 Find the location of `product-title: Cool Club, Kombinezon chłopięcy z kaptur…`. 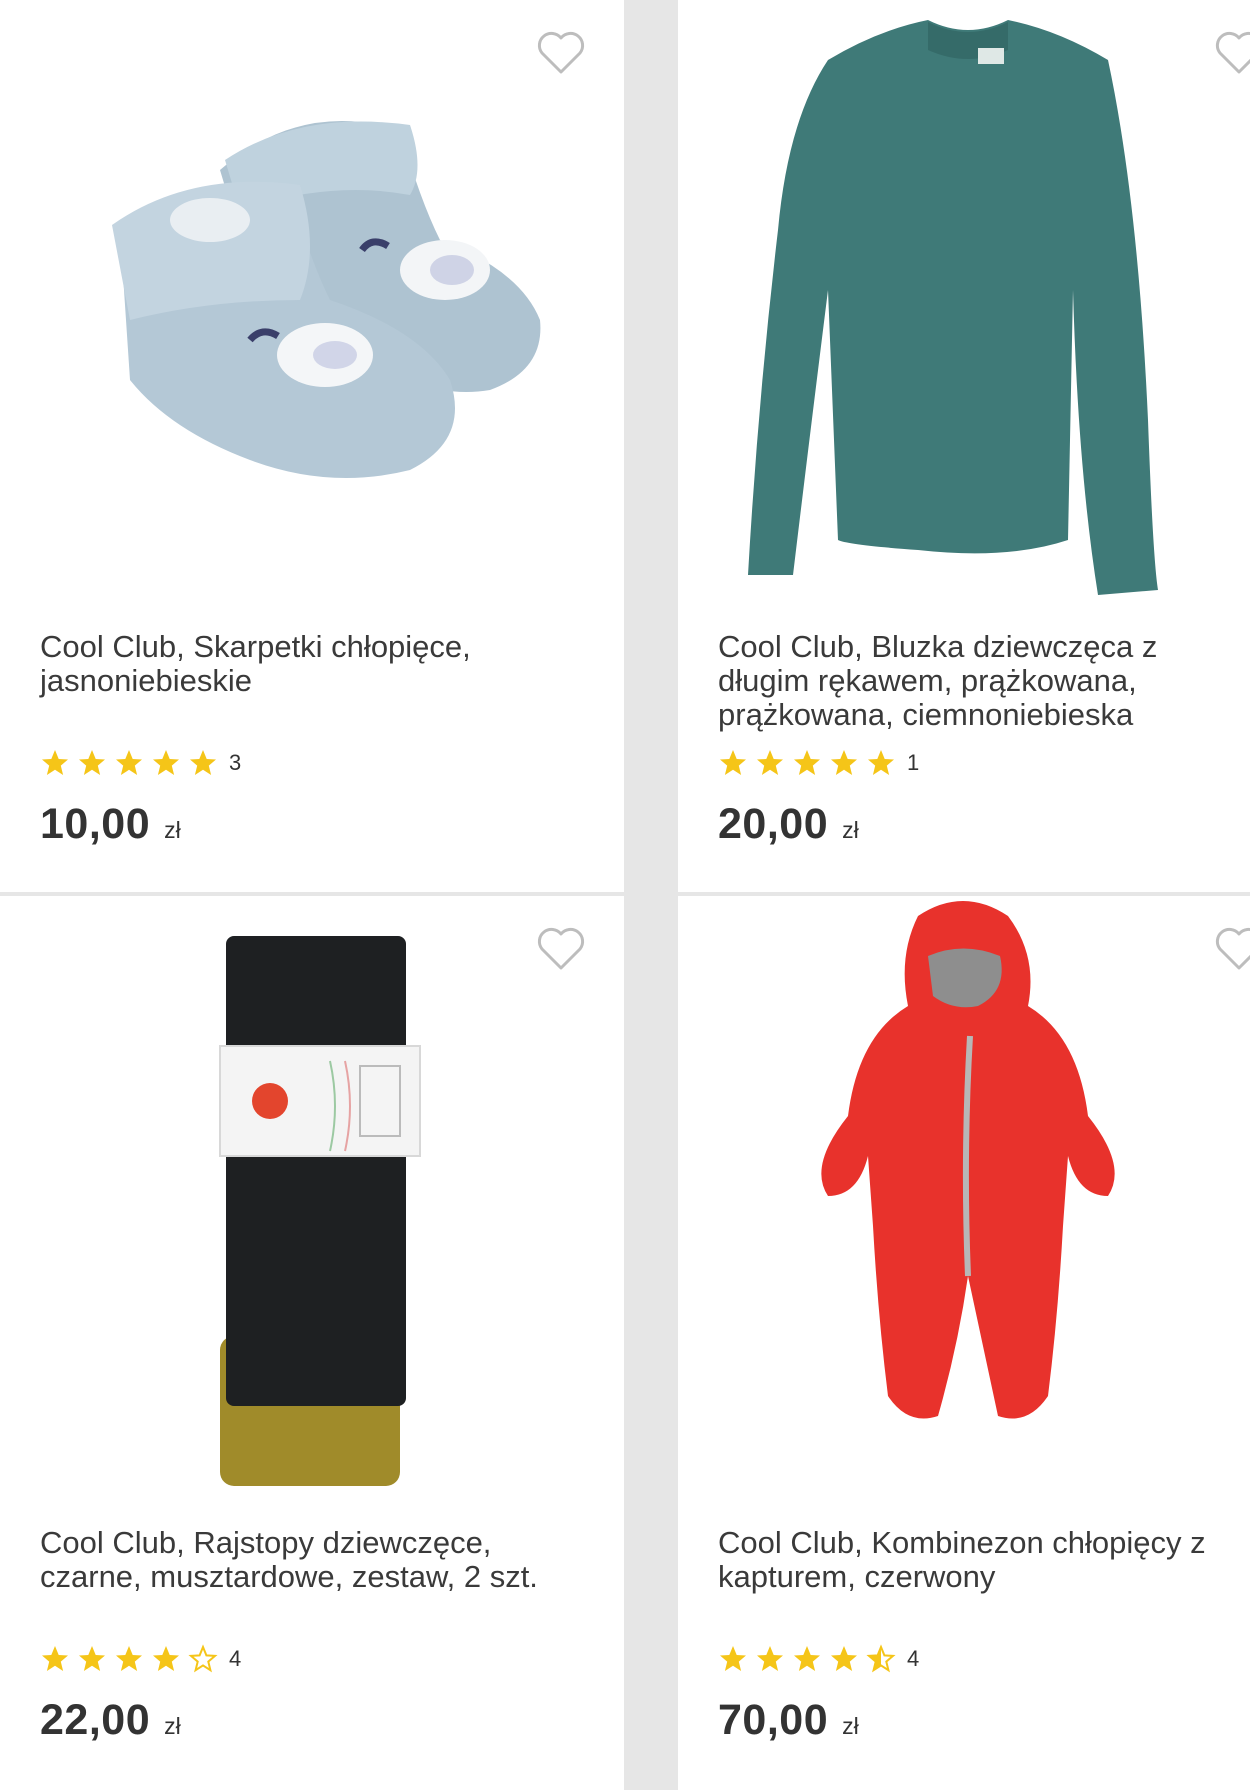

product-title: Cool Club, Kombinezon chłopięcy z kaptur… is located at coordinates (983, 1560).